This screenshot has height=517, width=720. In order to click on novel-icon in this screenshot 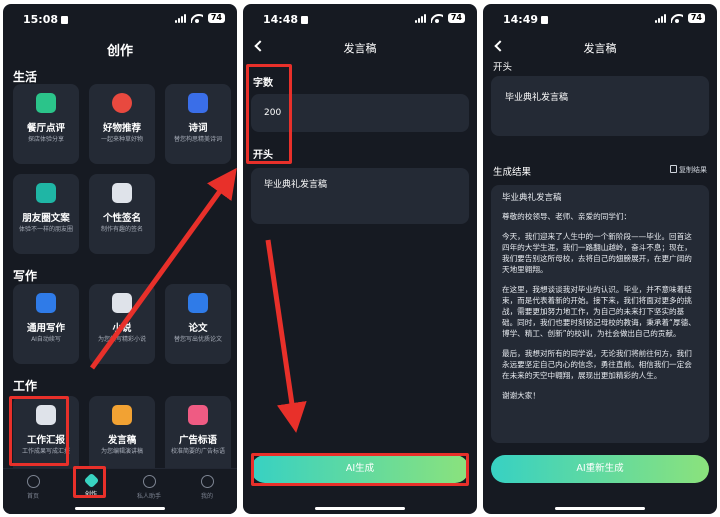, I will do `click(122, 303)`.